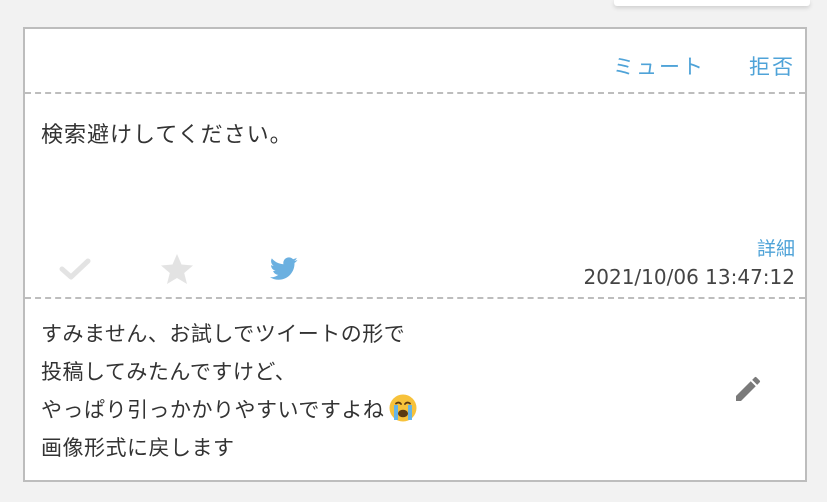  I want to click on question-text: 検索避けしてください。, so click(167, 135).